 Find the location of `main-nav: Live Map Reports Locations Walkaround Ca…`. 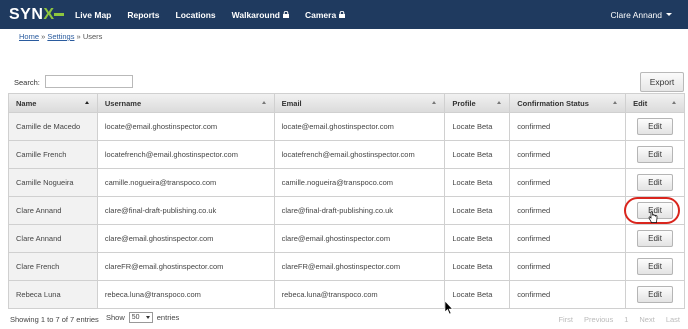

main-nav: Live Map Reports Locations Walkaround Ca… is located at coordinates (218, 14).